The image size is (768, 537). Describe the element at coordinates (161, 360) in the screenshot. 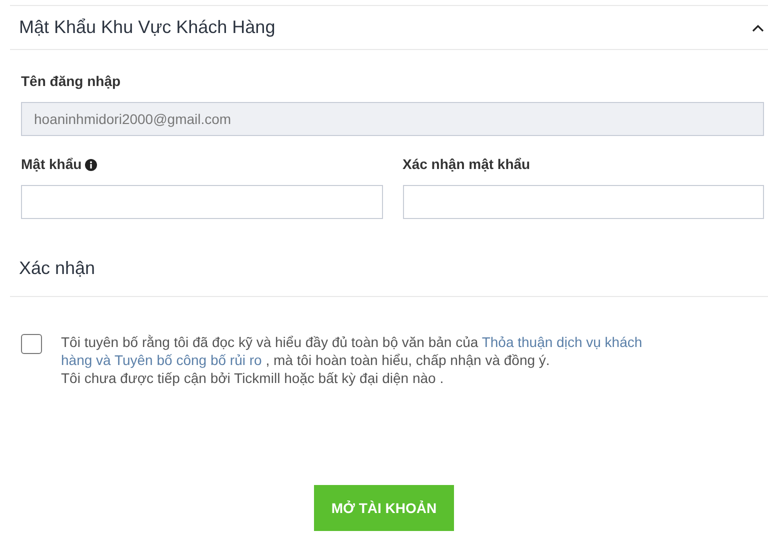

I see `terms-link: hàng và Tuyên bố công bố rủi ro` at that location.